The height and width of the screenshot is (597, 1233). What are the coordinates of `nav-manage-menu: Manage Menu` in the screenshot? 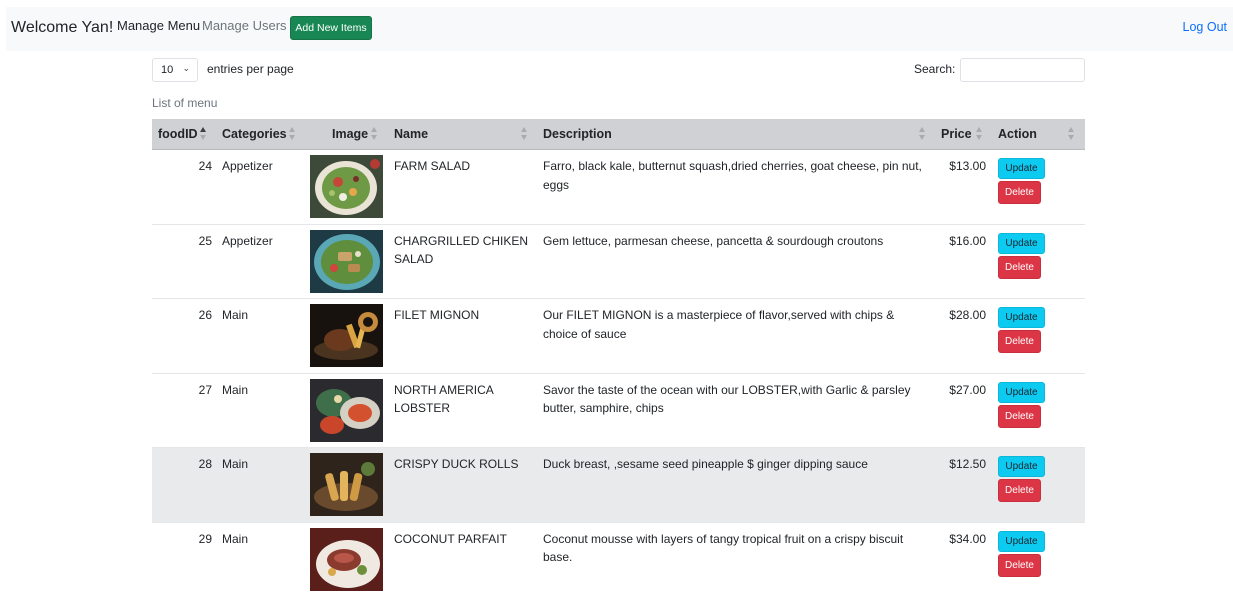 It's located at (158, 25).